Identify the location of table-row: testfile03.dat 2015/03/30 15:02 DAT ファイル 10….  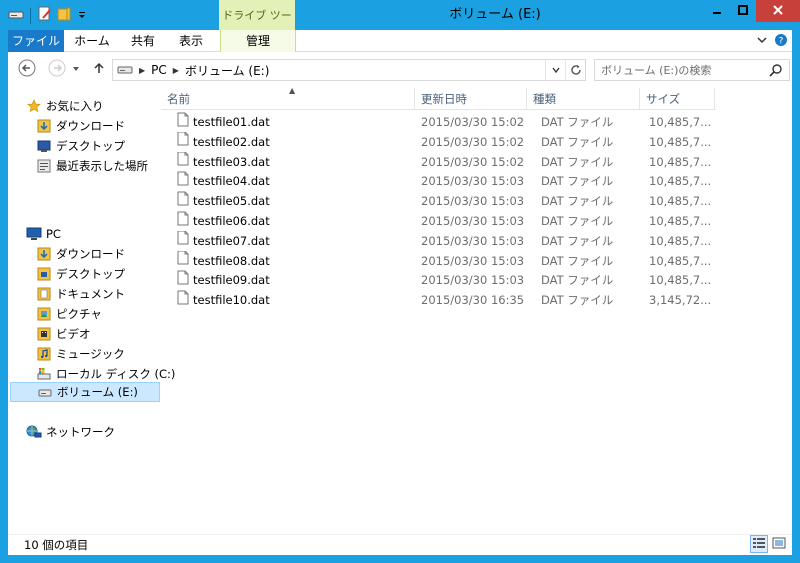
(438, 161).